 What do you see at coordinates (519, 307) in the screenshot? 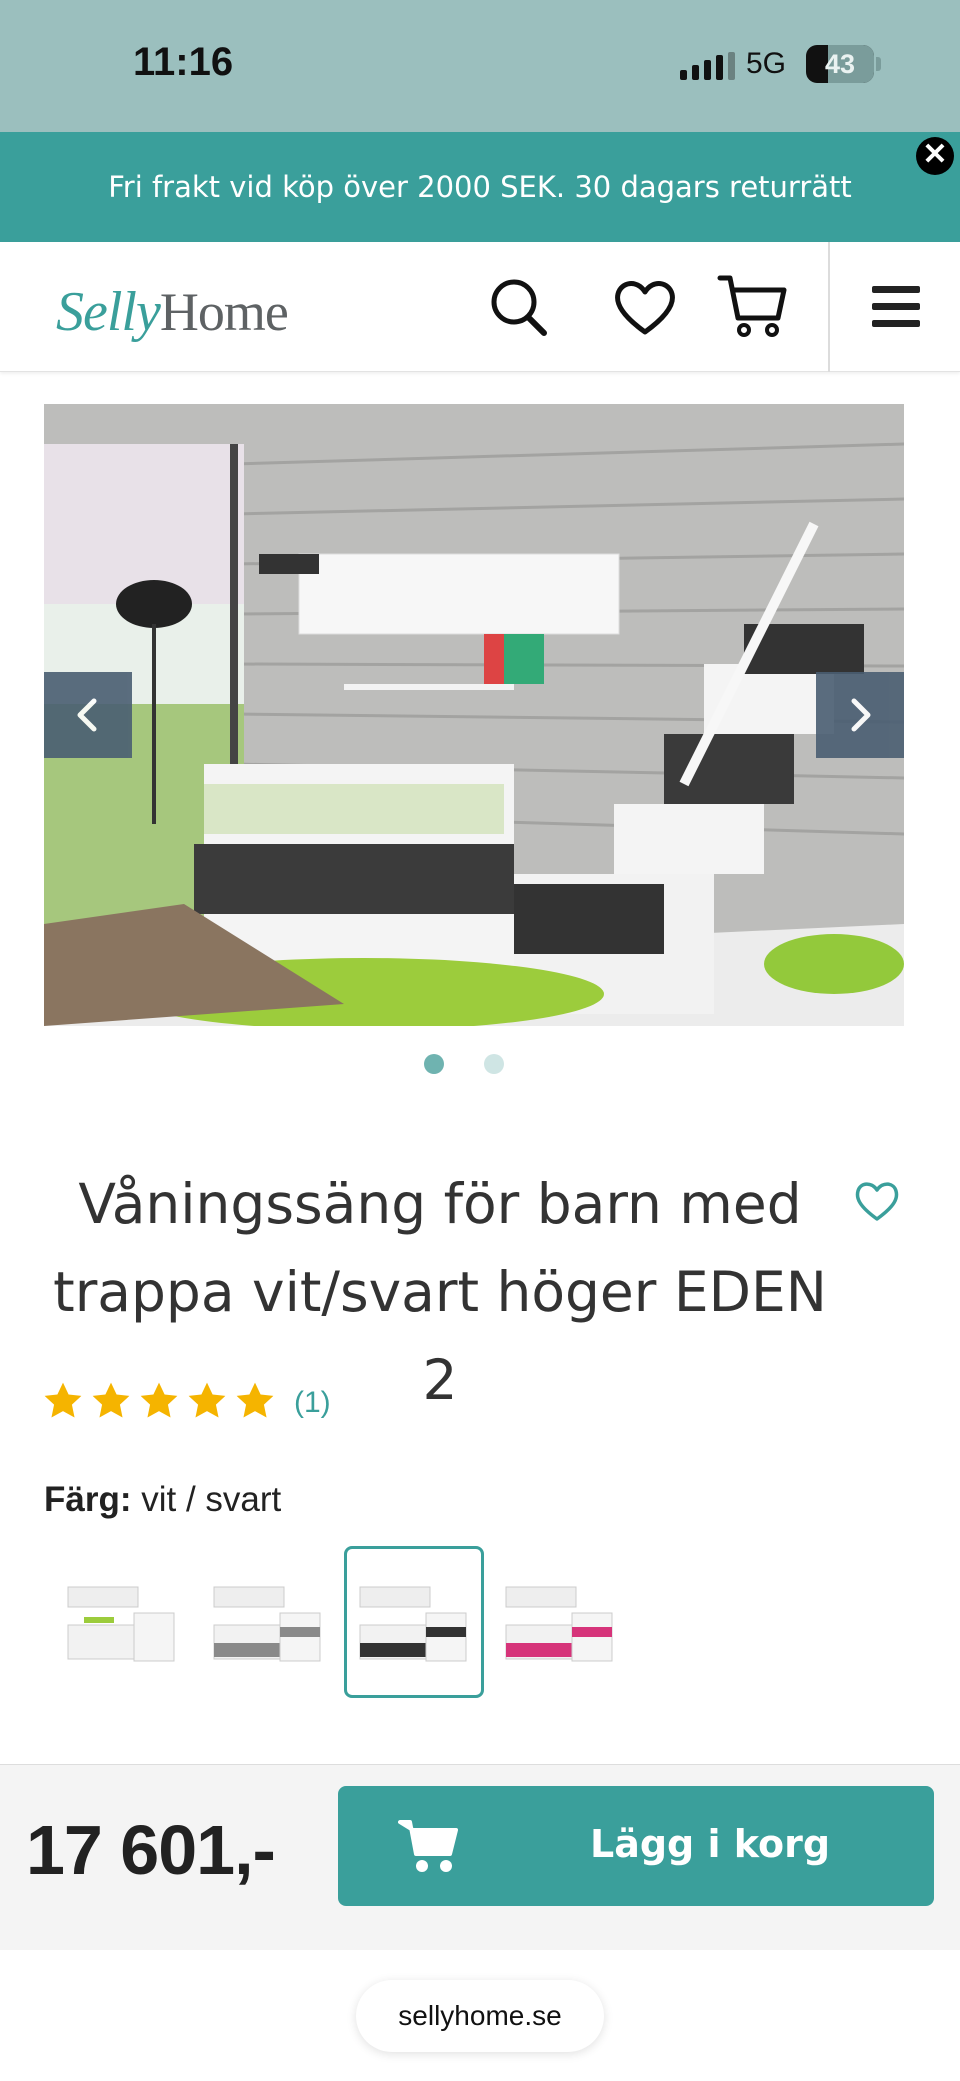
I see `search-icon` at bounding box center [519, 307].